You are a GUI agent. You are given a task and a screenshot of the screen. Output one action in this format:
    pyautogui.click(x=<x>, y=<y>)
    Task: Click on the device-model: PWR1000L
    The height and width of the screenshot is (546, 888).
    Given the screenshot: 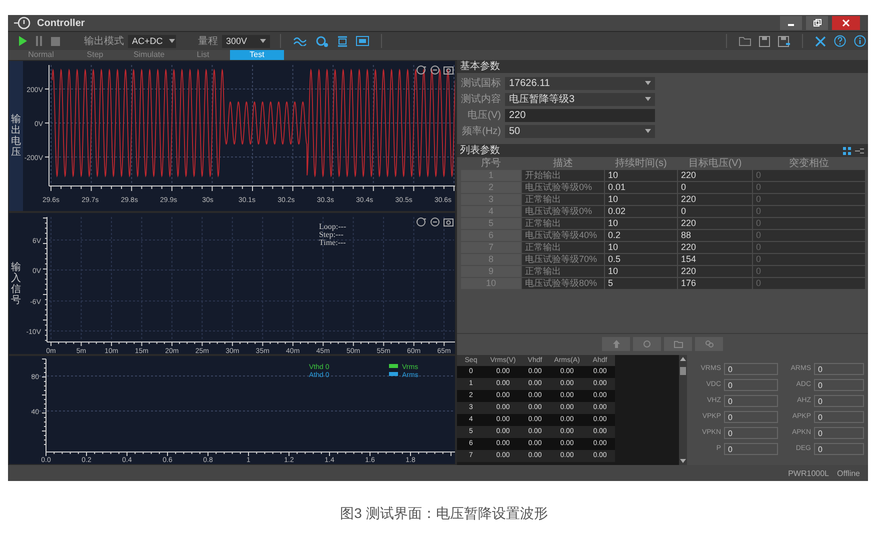 What is the action you would take?
    pyautogui.click(x=809, y=473)
    